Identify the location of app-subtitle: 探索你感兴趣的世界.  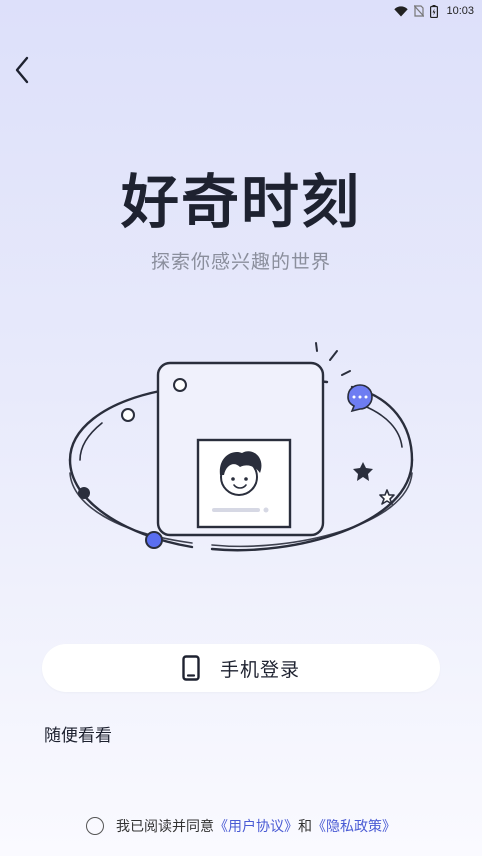
(240, 262).